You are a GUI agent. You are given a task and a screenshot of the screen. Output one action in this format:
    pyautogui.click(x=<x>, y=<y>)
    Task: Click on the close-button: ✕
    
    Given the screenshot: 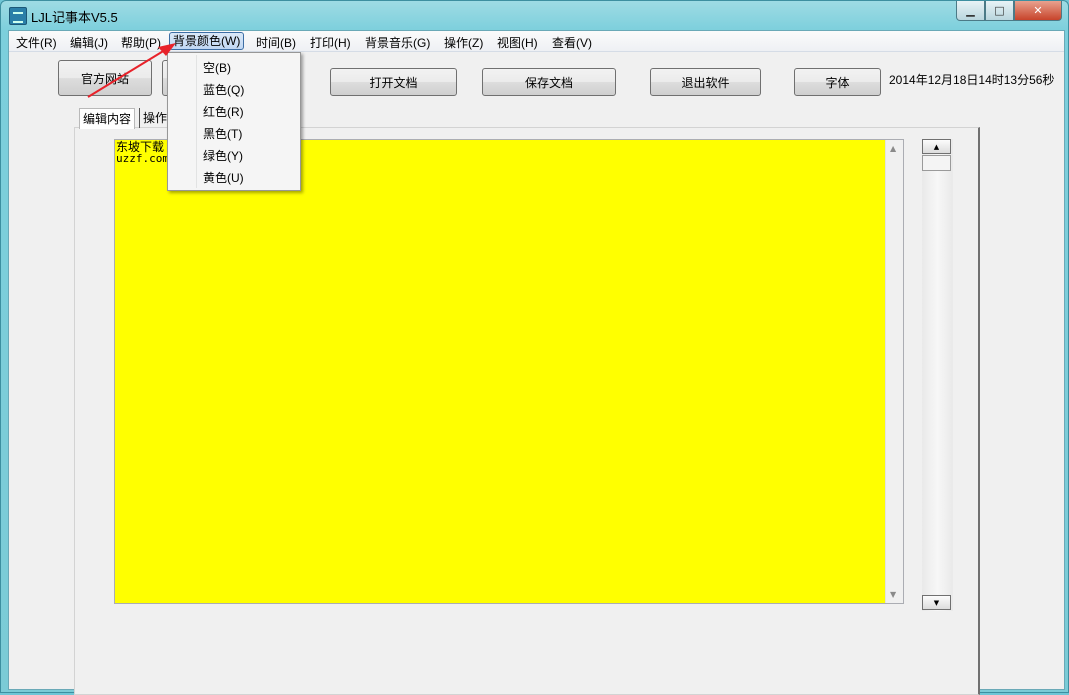 What is the action you would take?
    pyautogui.click(x=1038, y=11)
    